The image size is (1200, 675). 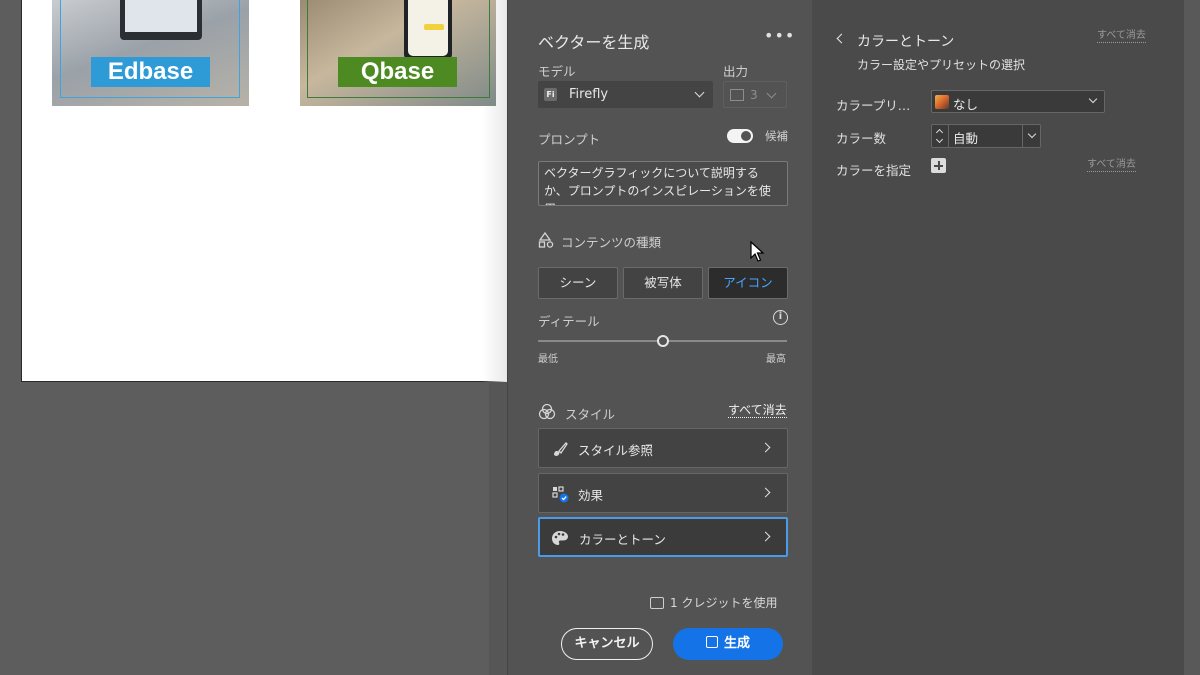 What do you see at coordinates (663, 448) in the screenshot?
I see `style-reference-row: スタイル参照` at bounding box center [663, 448].